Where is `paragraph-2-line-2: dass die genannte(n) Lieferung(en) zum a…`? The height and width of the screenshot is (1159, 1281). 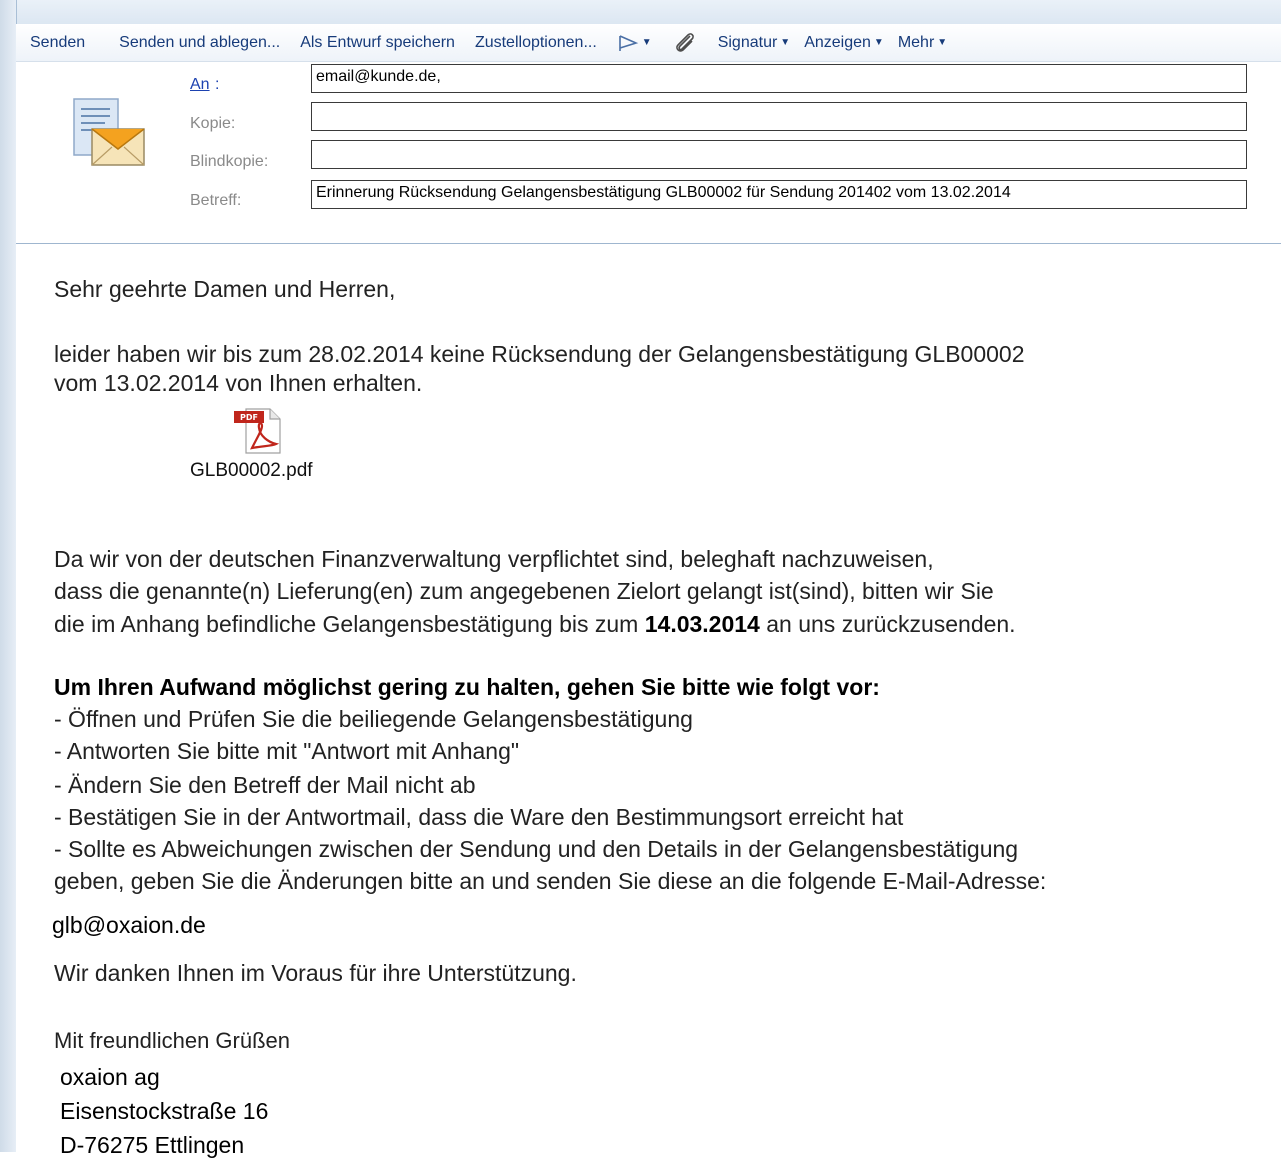
paragraph-2-line-2: dass die genannte(n) Lieferung(en) zum a… is located at coordinates (524, 591).